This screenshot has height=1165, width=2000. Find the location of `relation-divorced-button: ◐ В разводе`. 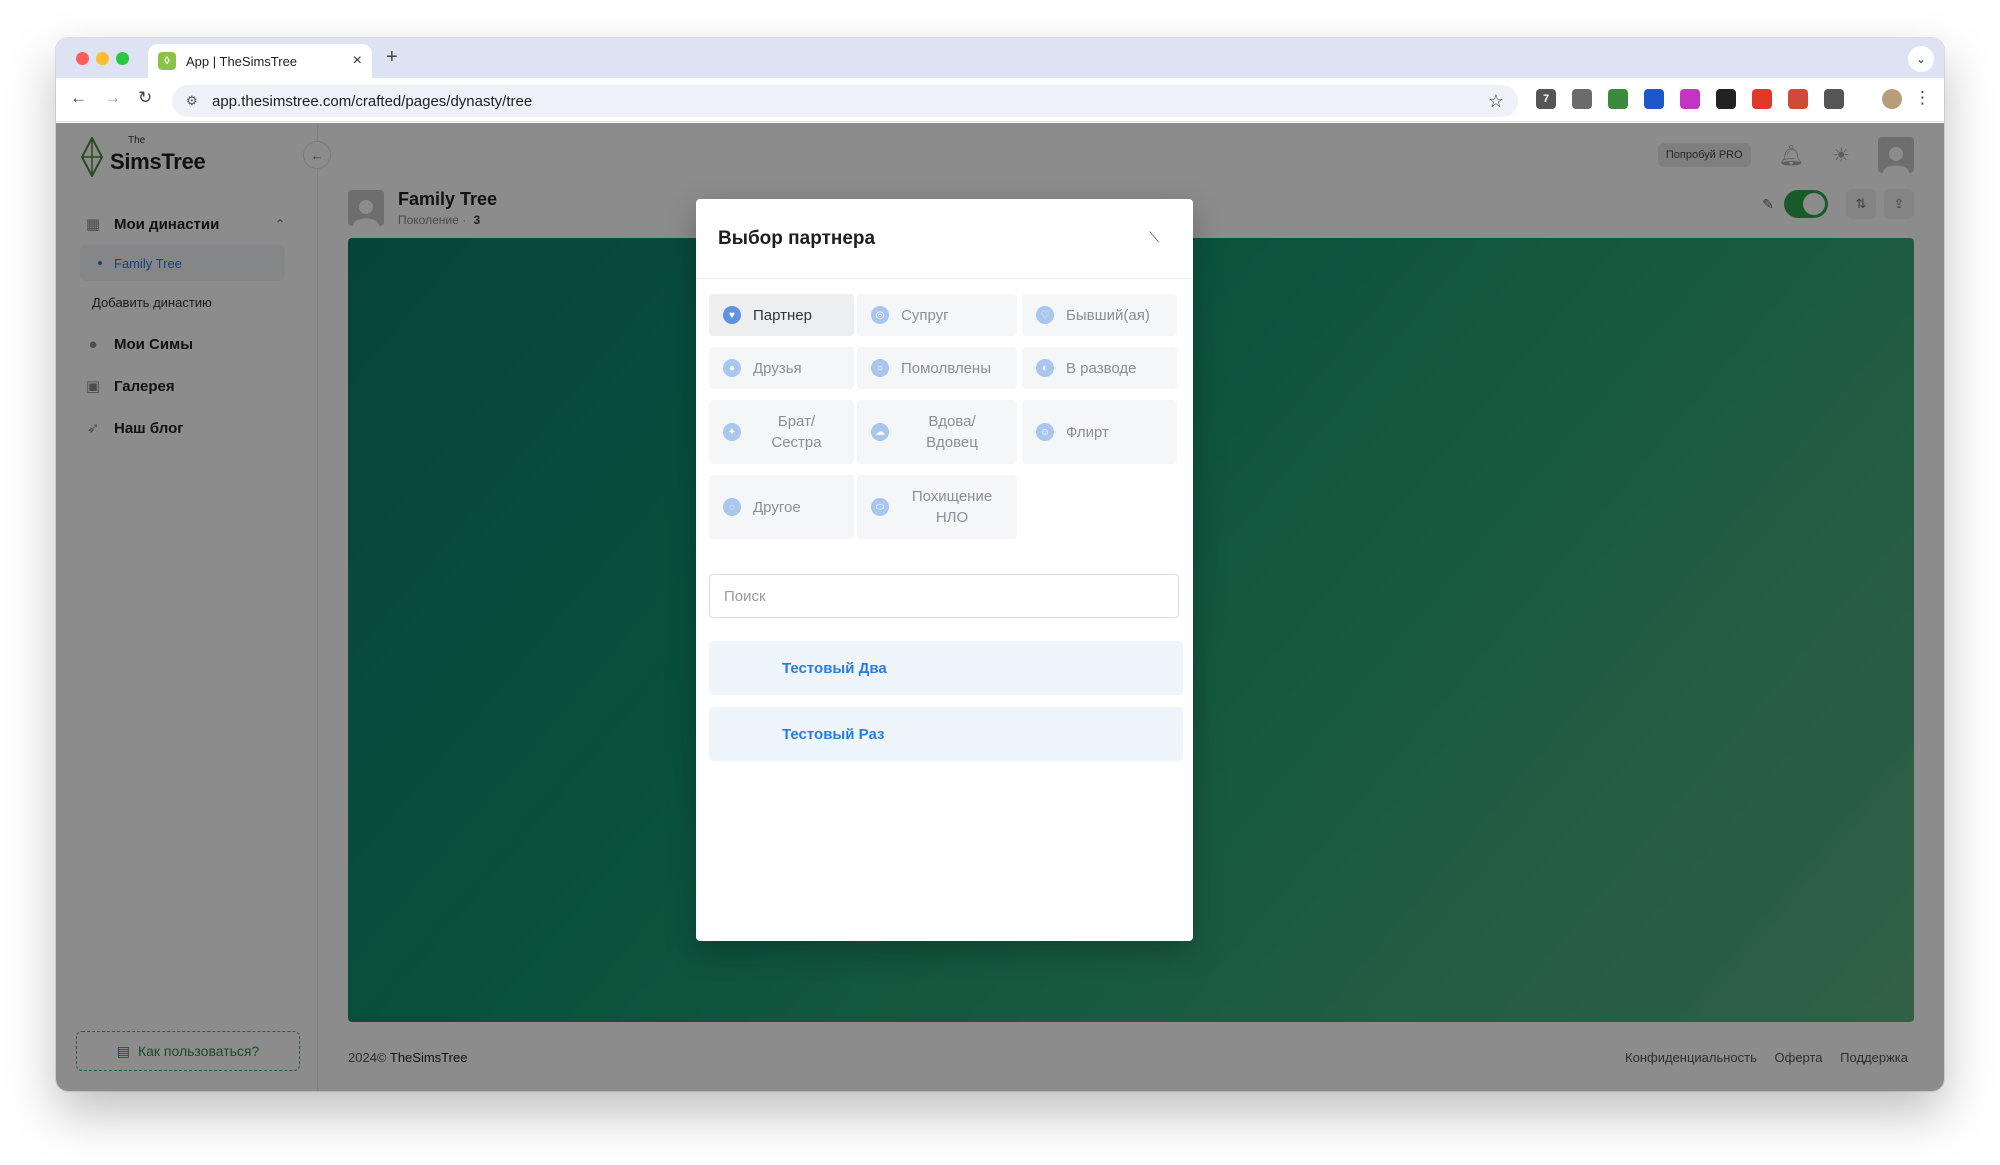

relation-divorced-button: ◐ В разводе is located at coordinates (1099, 368).